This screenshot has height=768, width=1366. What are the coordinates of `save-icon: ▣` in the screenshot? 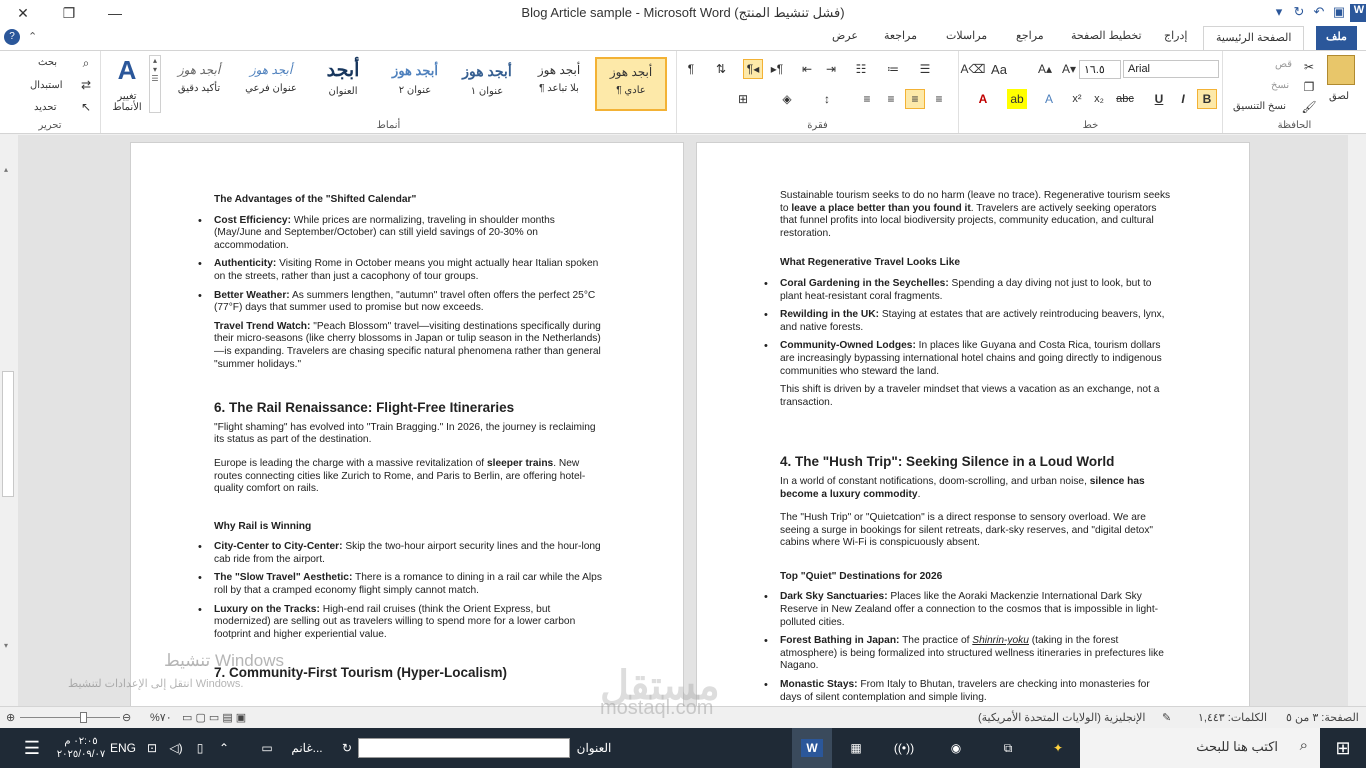 It's located at (1339, 13).